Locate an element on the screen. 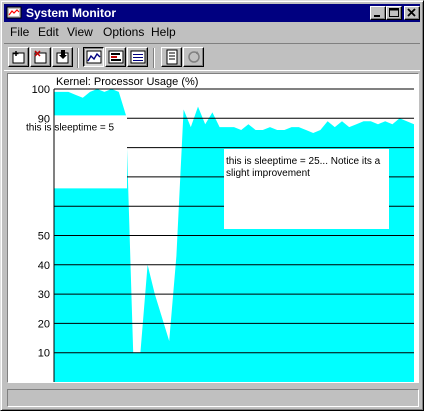 Image resolution: width=424 pixels, height=411 pixels. y-tick-label: 10 is located at coordinates (44, 354).